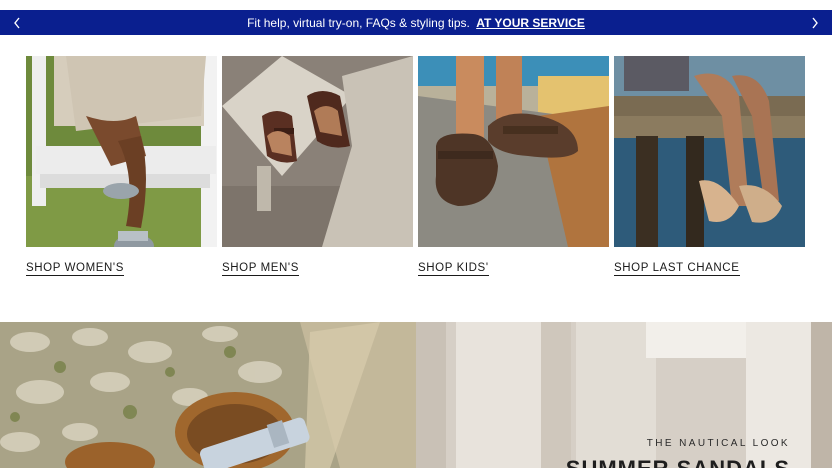 This screenshot has width=832, height=468. Describe the element at coordinates (677, 269) in the screenshot. I see `shop-last-chance-link: SHOP LAST CHANCE` at that location.